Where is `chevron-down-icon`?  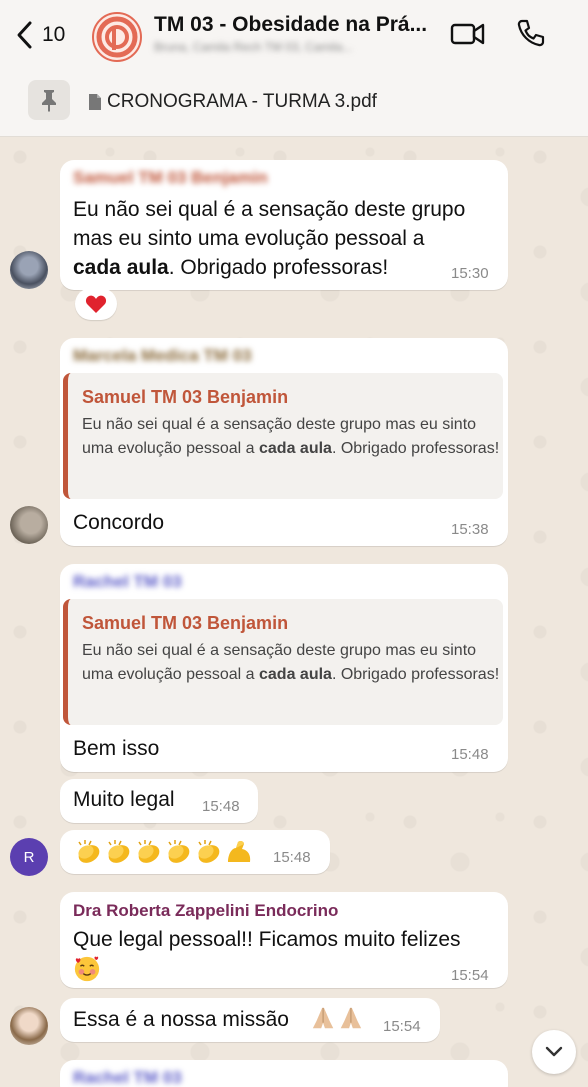 chevron-down-icon is located at coordinates (554, 1051).